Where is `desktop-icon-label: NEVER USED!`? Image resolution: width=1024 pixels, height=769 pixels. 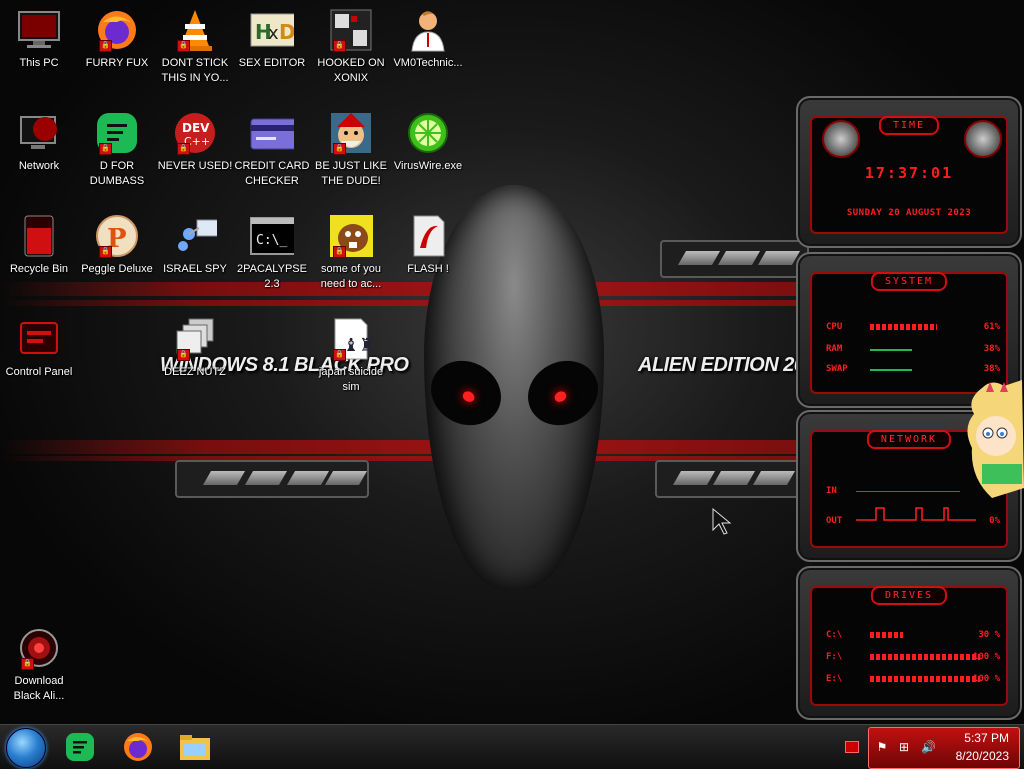
desktop-icon-label: NEVER USED! is located at coordinates (195, 166).